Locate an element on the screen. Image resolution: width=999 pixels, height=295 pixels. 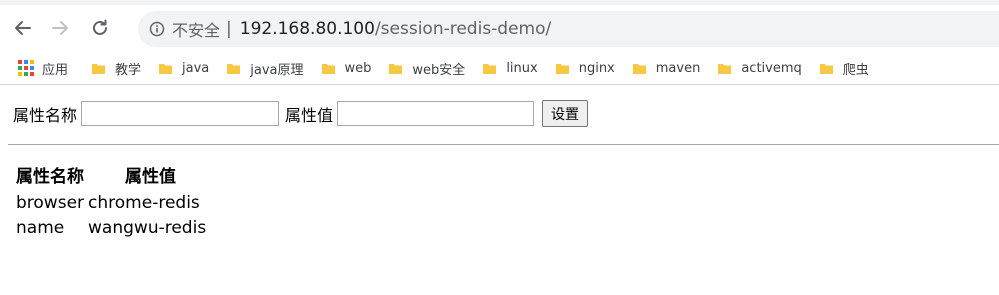
bookmark-apps: 应用 is located at coordinates (43, 68).